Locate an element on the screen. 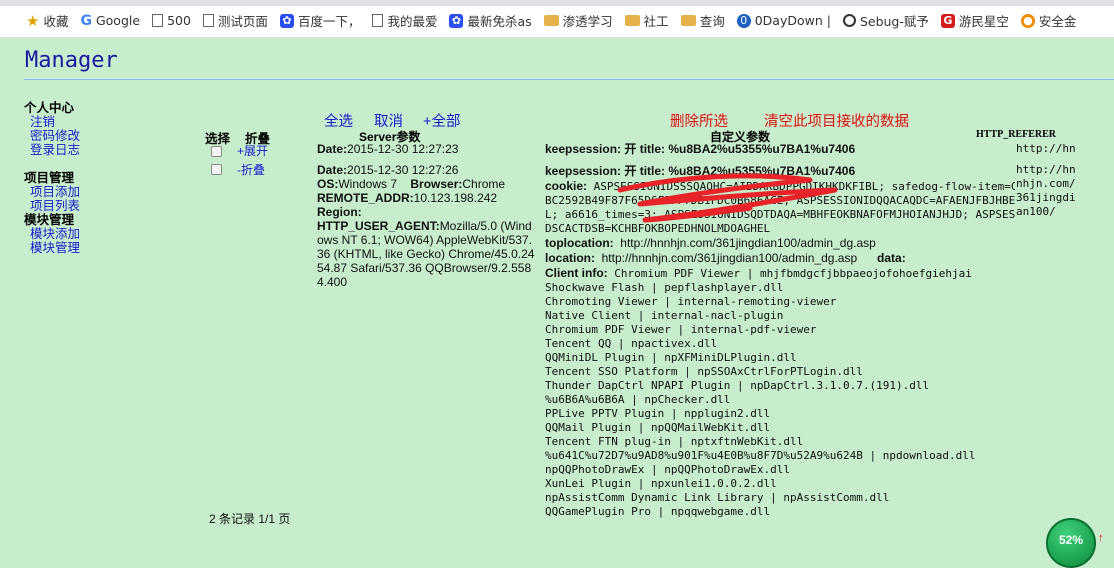 The height and width of the screenshot is (568, 1114). row-collapse-toggle: -折叠 is located at coordinates (251, 169).